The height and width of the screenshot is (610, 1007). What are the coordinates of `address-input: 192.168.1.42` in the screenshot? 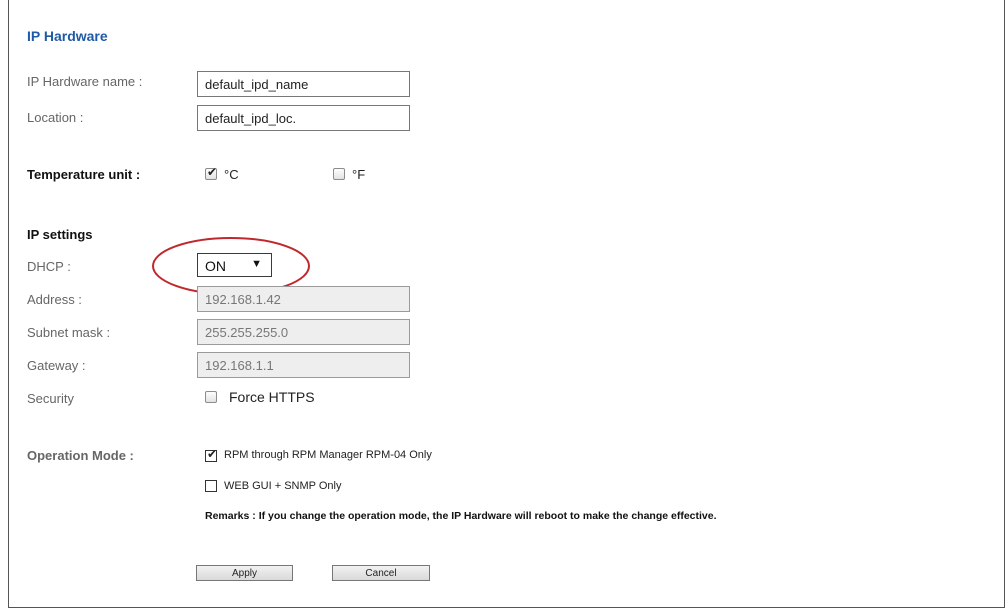 It's located at (303, 299).